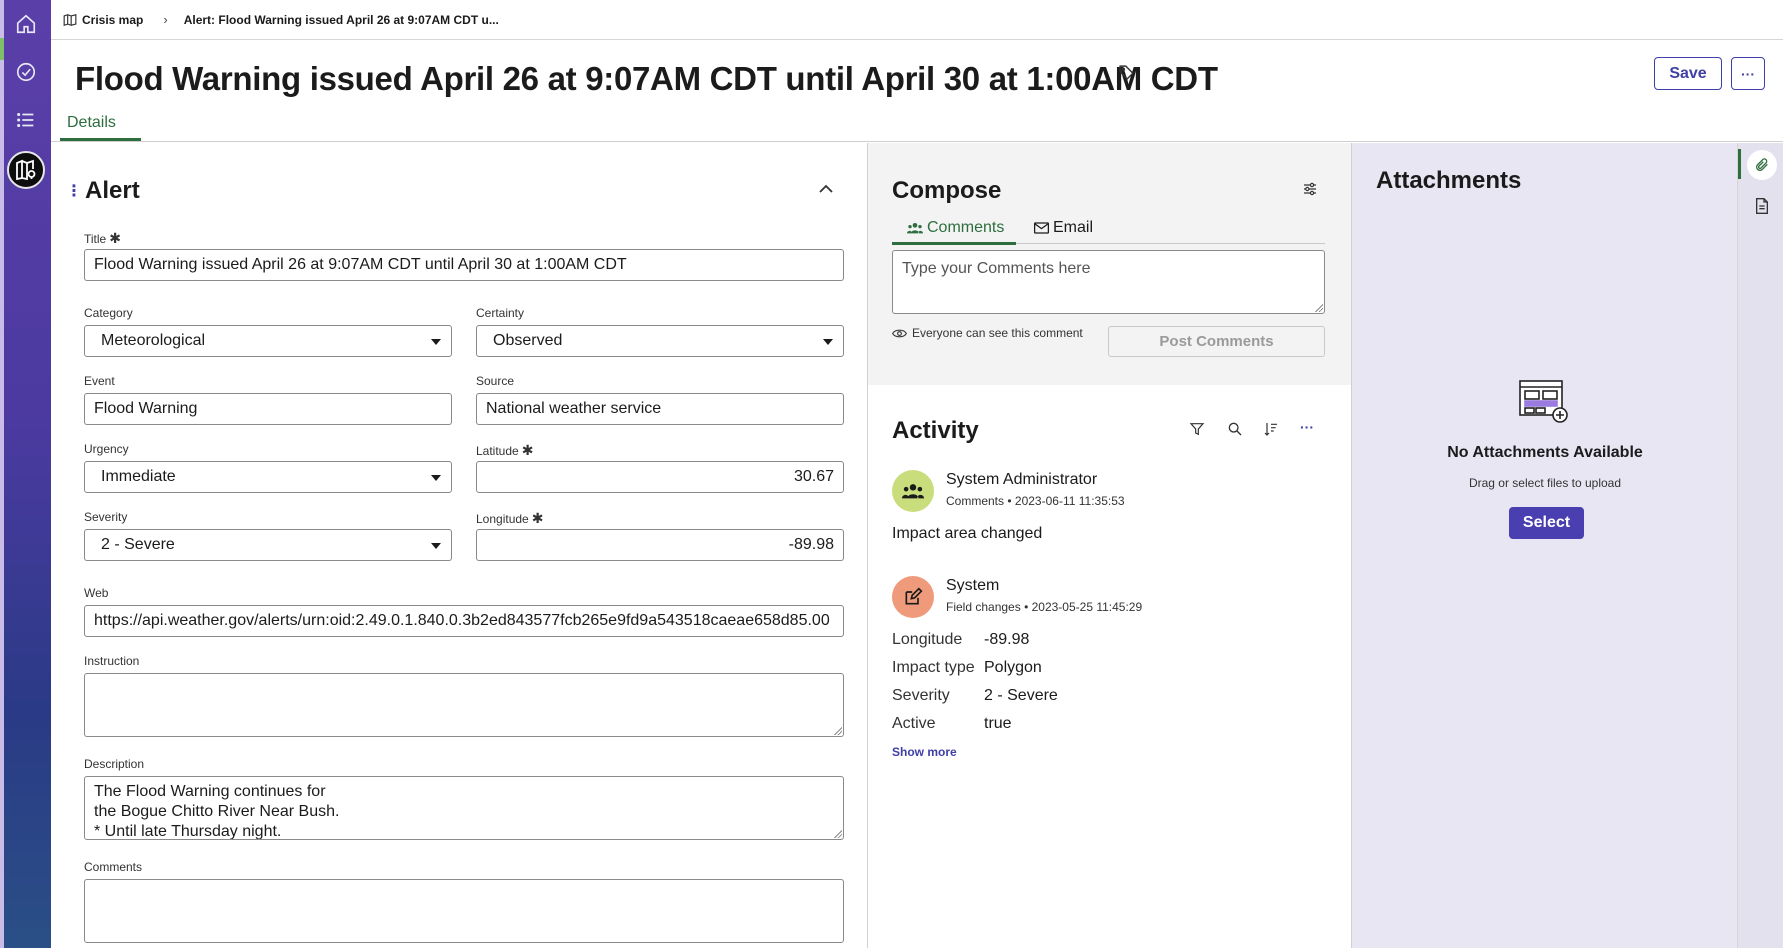  What do you see at coordinates (914, 723) in the screenshot?
I see `change-key: Active` at bounding box center [914, 723].